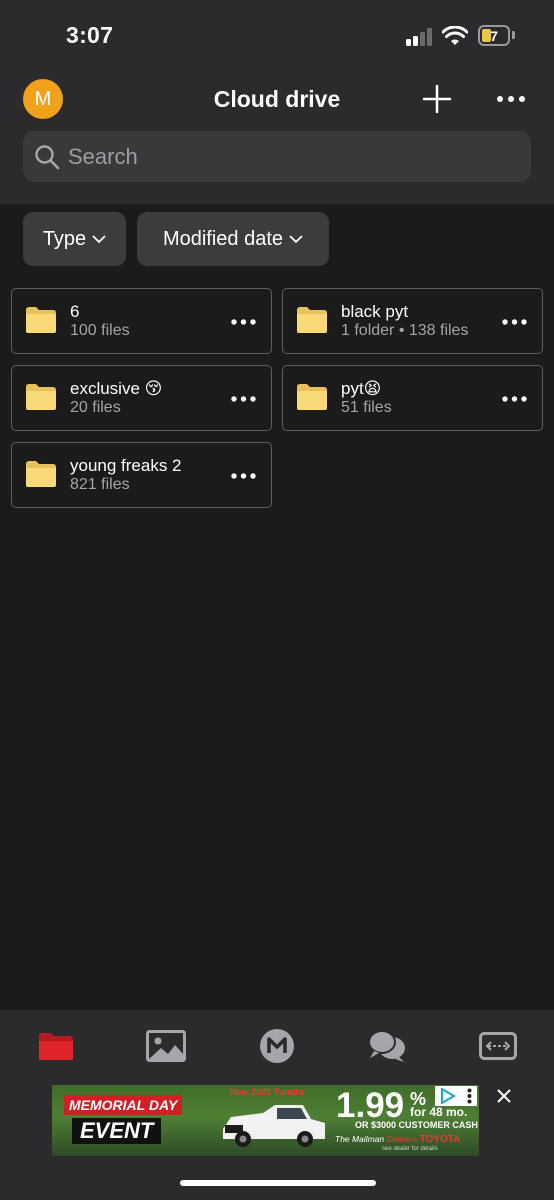 The height and width of the screenshot is (1200, 554). Describe the element at coordinates (412, 398) in the screenshot. I see `folder-card: pyt😫 51 files` at that location.